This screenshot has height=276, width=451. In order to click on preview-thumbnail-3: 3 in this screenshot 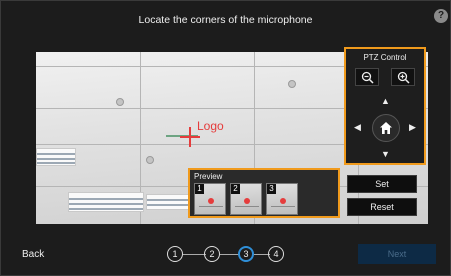, I will do `click(282, 199)`.